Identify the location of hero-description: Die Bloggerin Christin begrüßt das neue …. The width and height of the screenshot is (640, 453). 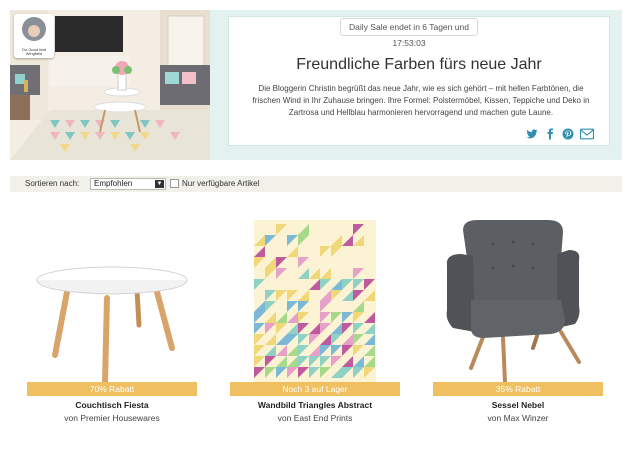
(421, 100).